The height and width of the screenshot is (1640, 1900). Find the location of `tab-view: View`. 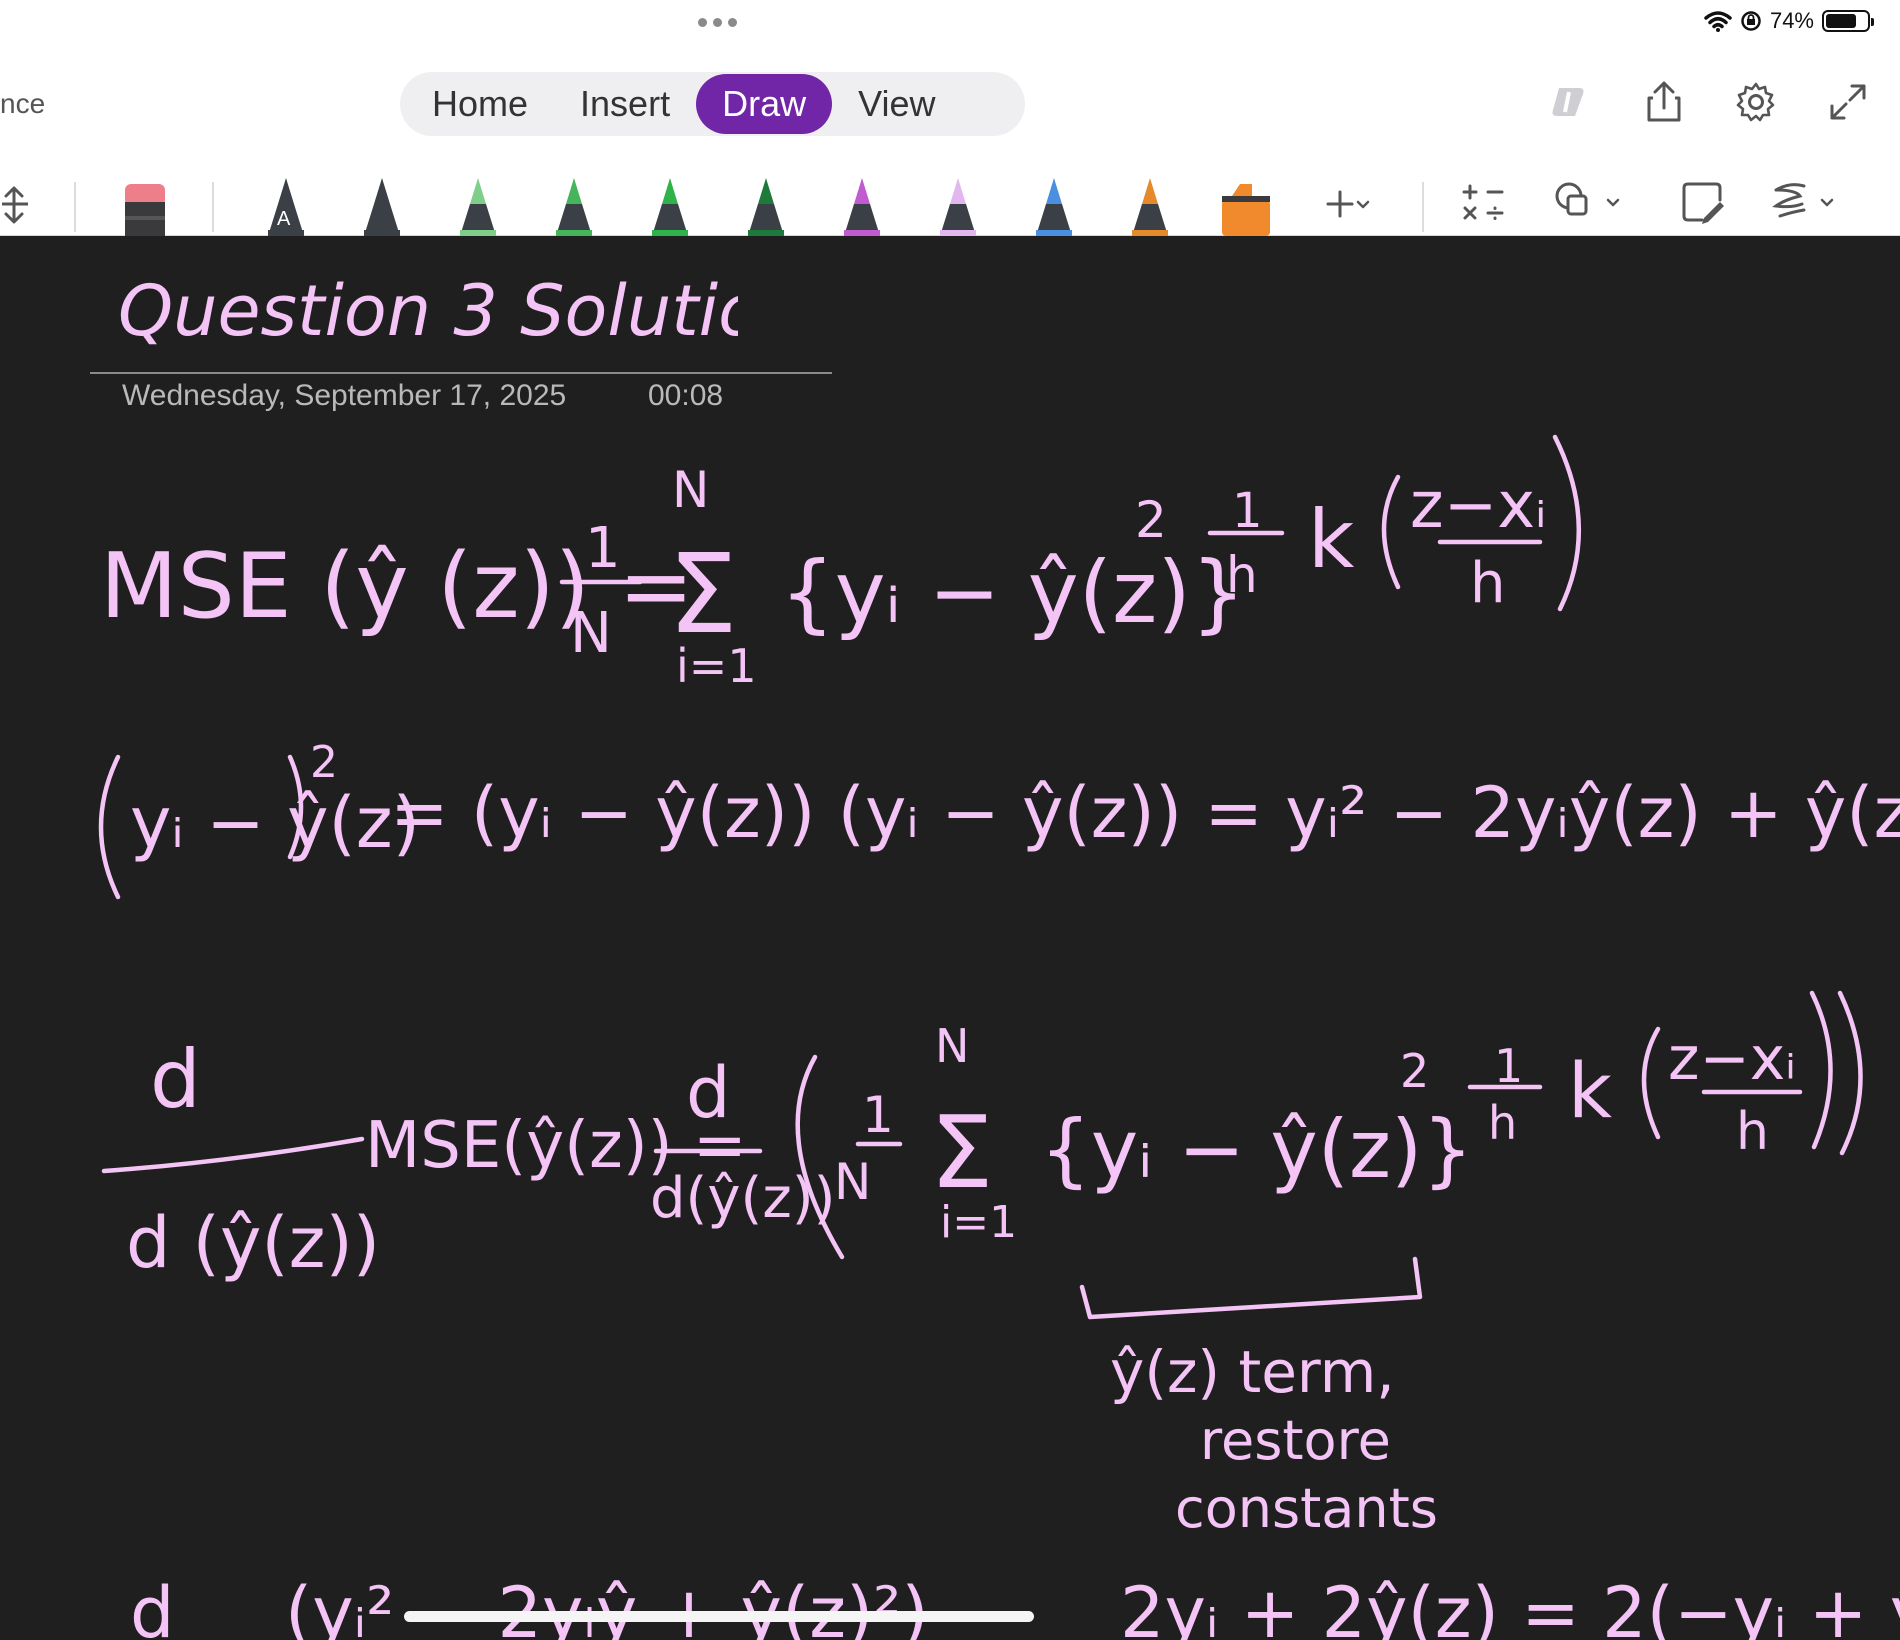

tab-view: View is located at coordinates (896, 104).